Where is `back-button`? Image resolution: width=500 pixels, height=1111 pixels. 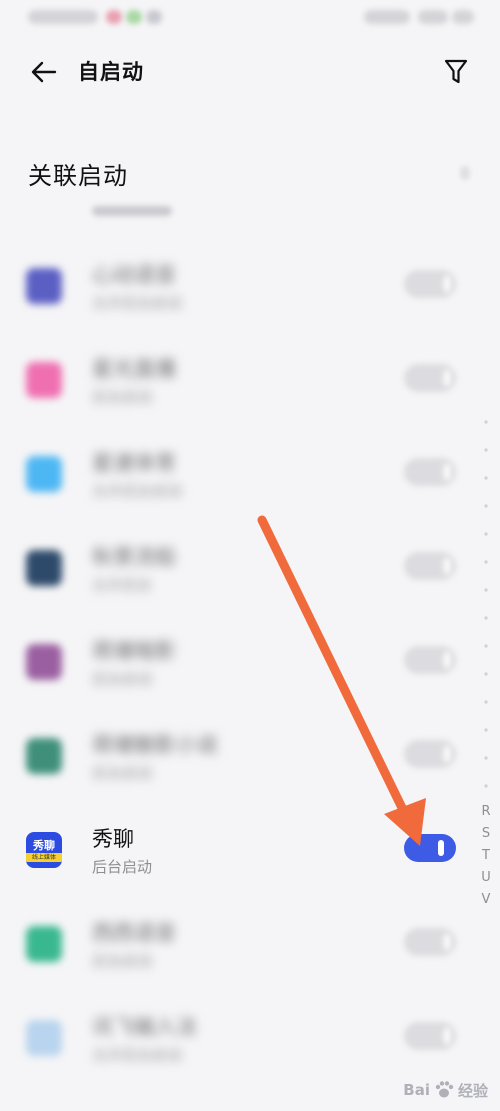
back-button is located at coordinates (44, 72).